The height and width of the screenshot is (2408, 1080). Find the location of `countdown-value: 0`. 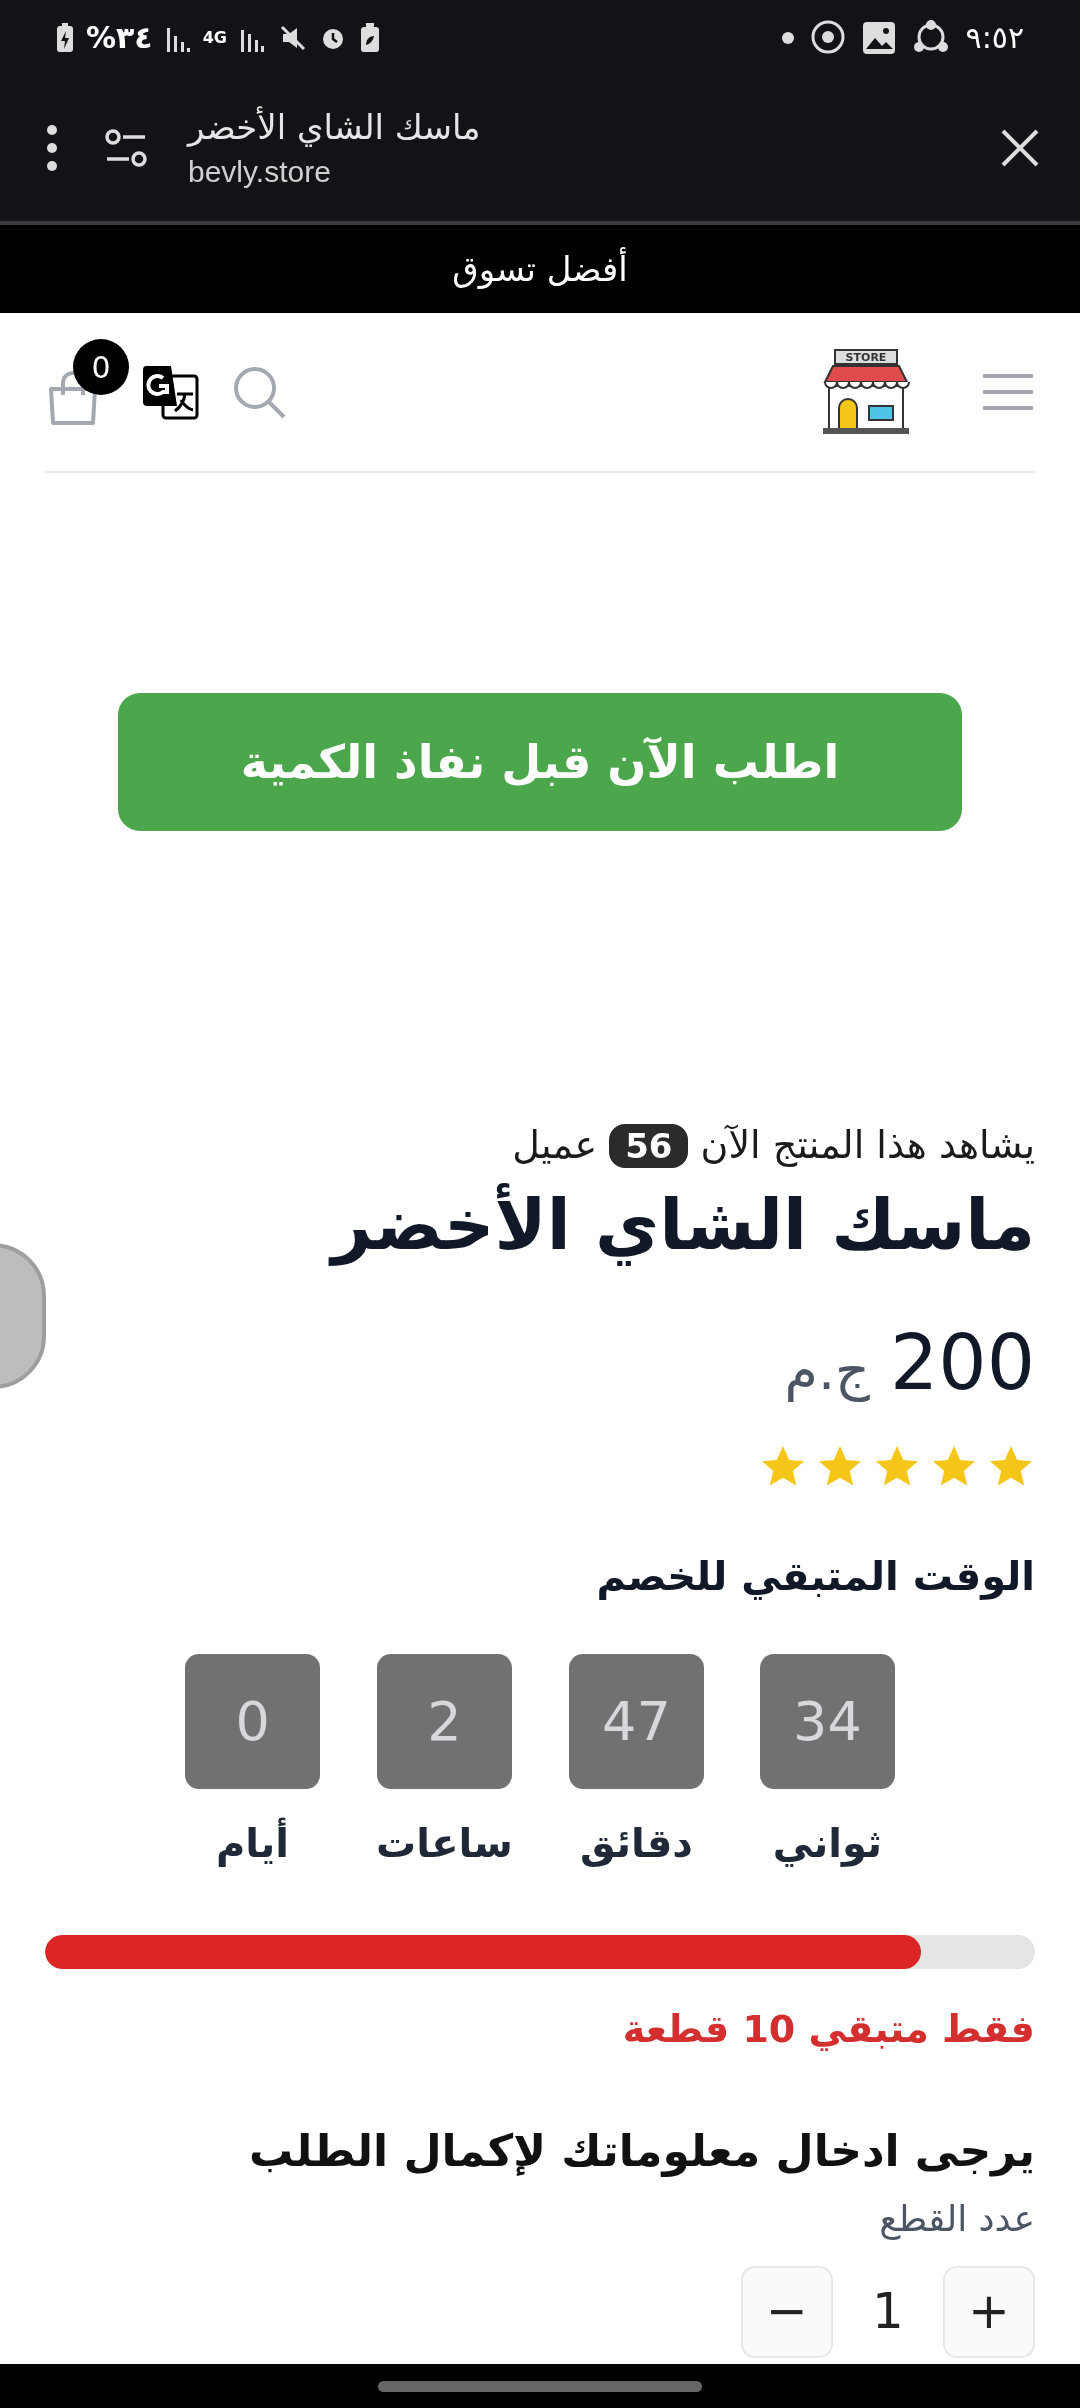

countdown-value: 0 is located at coordinates (253, 1721).